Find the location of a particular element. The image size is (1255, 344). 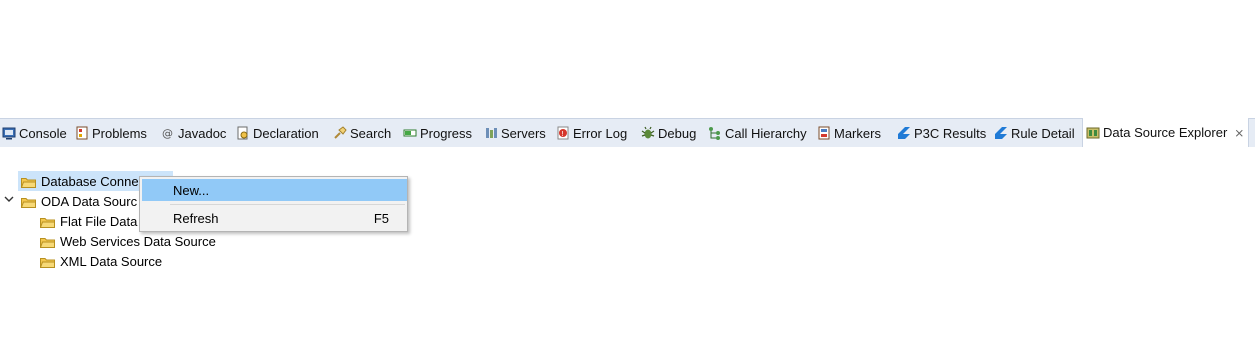

tab-label: Markers is located at coordinates (857, 133).